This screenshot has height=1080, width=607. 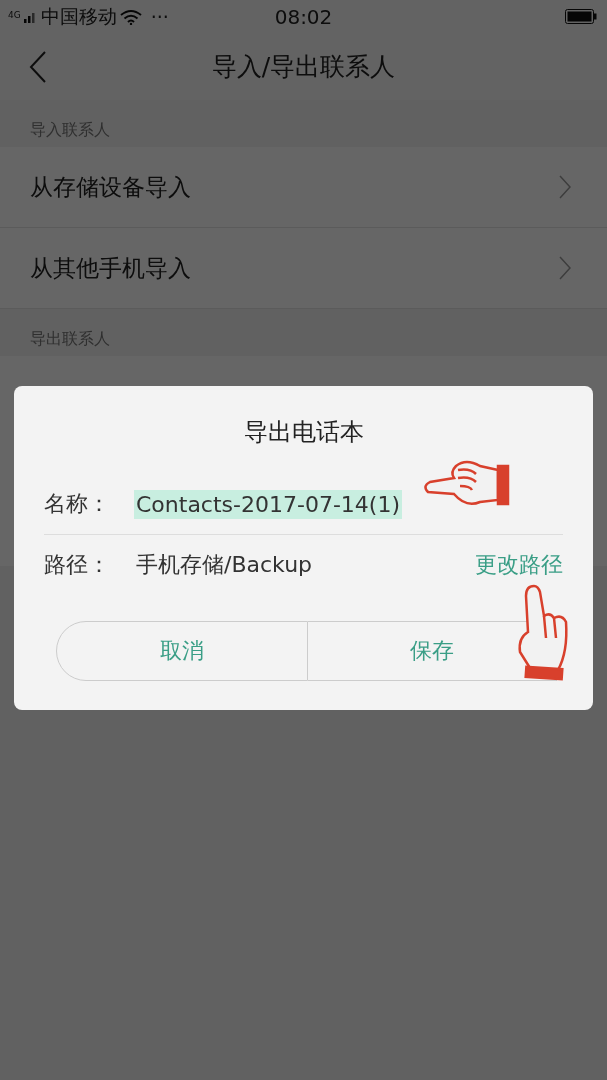 What do you see at coordinates (14, 14) in the screenshot?
I see `network-type: 4G` at bounding box center [14, 14].